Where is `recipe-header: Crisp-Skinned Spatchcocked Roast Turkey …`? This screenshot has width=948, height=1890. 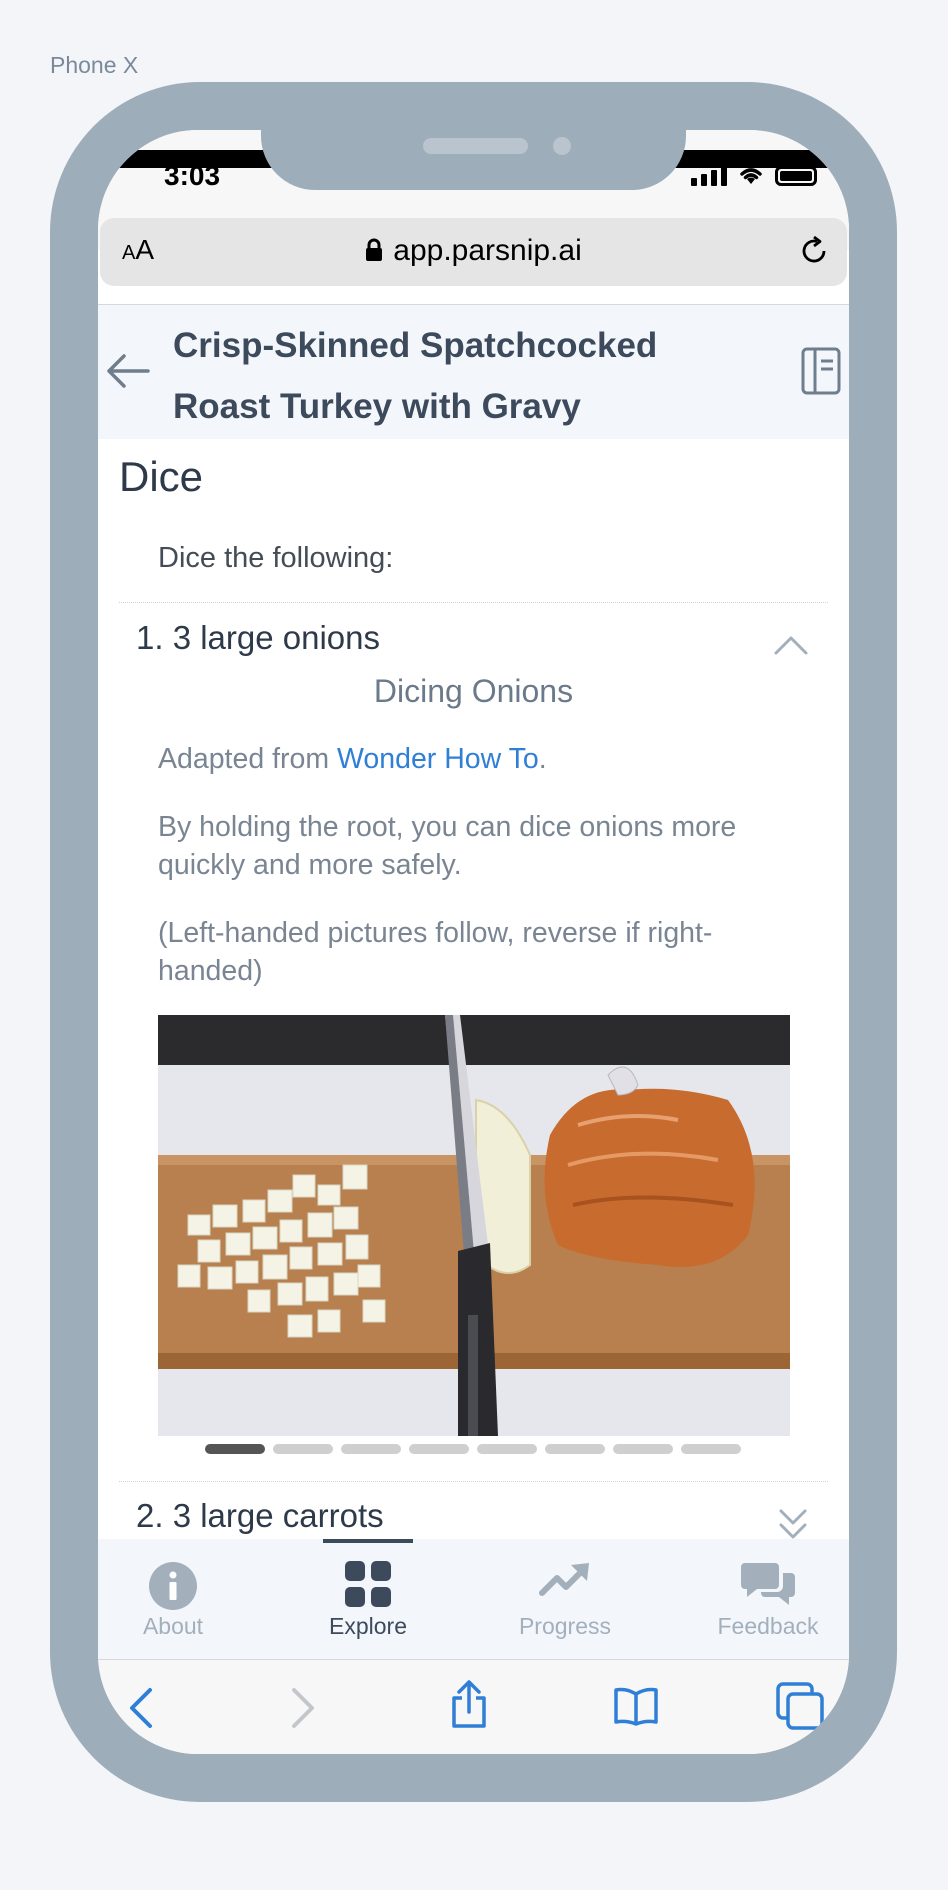 recipe-header: Crisp-Skinned Spatchcocked Roast Turkey … is located at coordinates (473, 372).